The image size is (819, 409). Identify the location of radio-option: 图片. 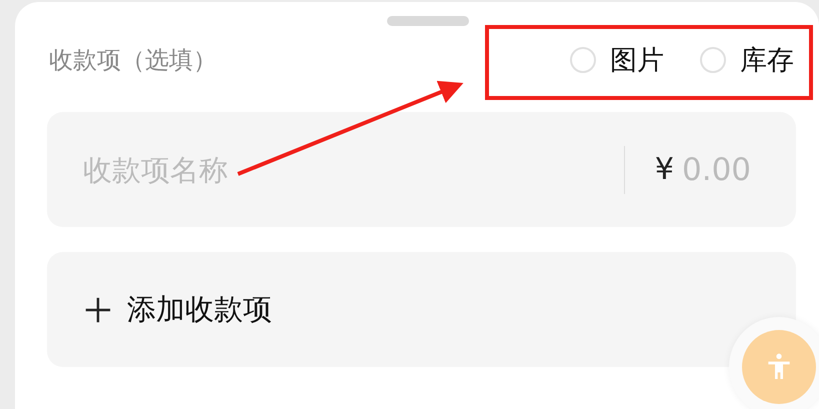
(617, 60).